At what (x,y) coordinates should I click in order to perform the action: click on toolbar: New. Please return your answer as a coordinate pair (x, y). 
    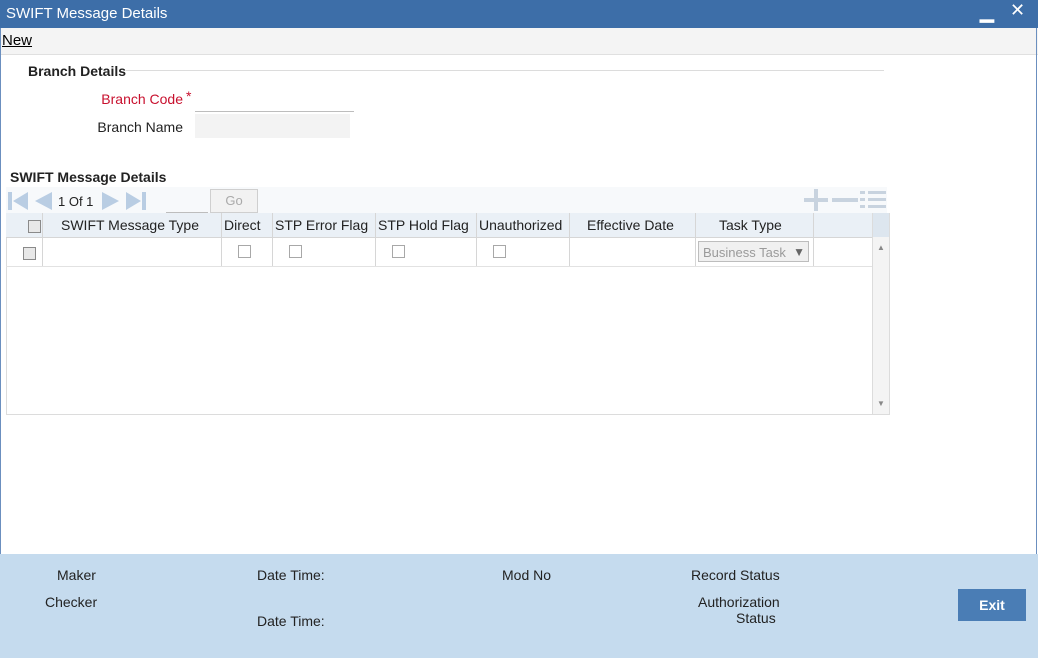
    Looking at the image, I should click on (519, 41).